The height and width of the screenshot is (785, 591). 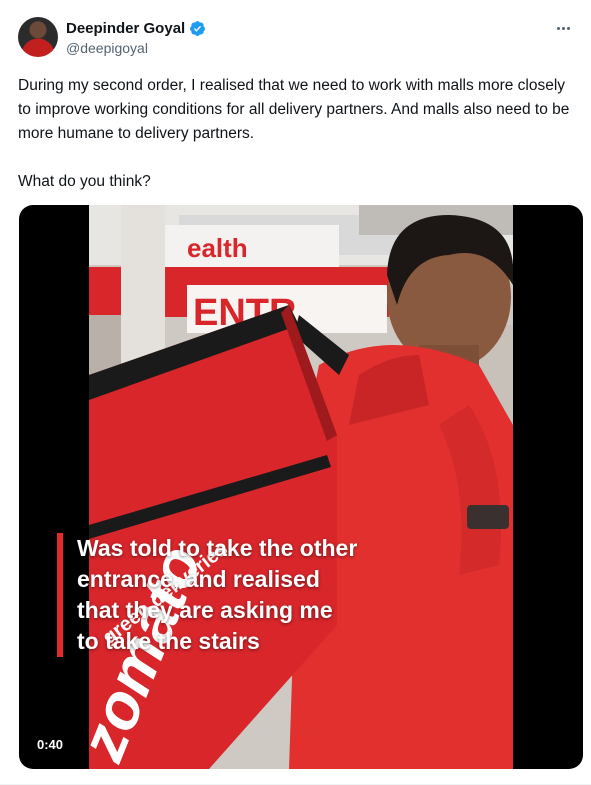 What do you see at coordinates (107, 48) in the screenshot?
I see `author-handle: @deepigoyal` at bounding box center [107, 48].